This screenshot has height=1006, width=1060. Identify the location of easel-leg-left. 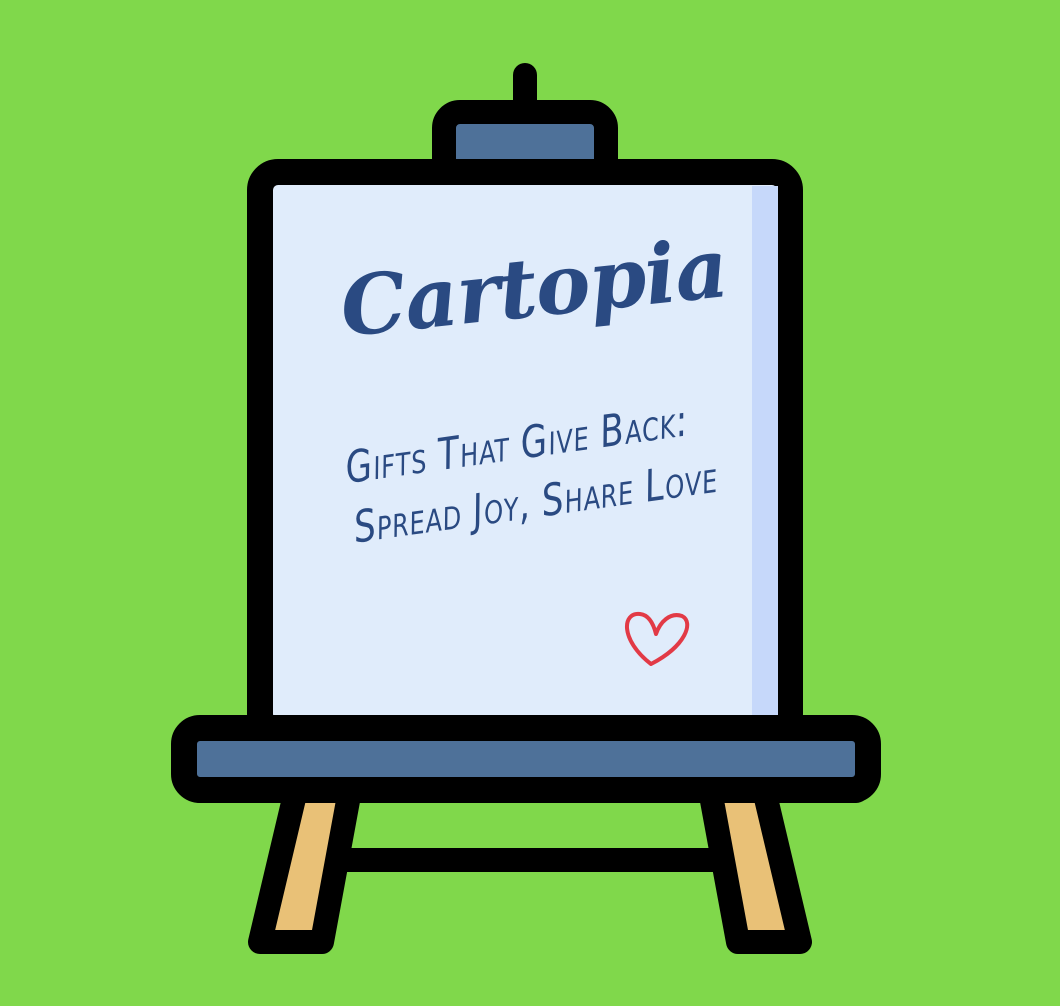
(305, 866).